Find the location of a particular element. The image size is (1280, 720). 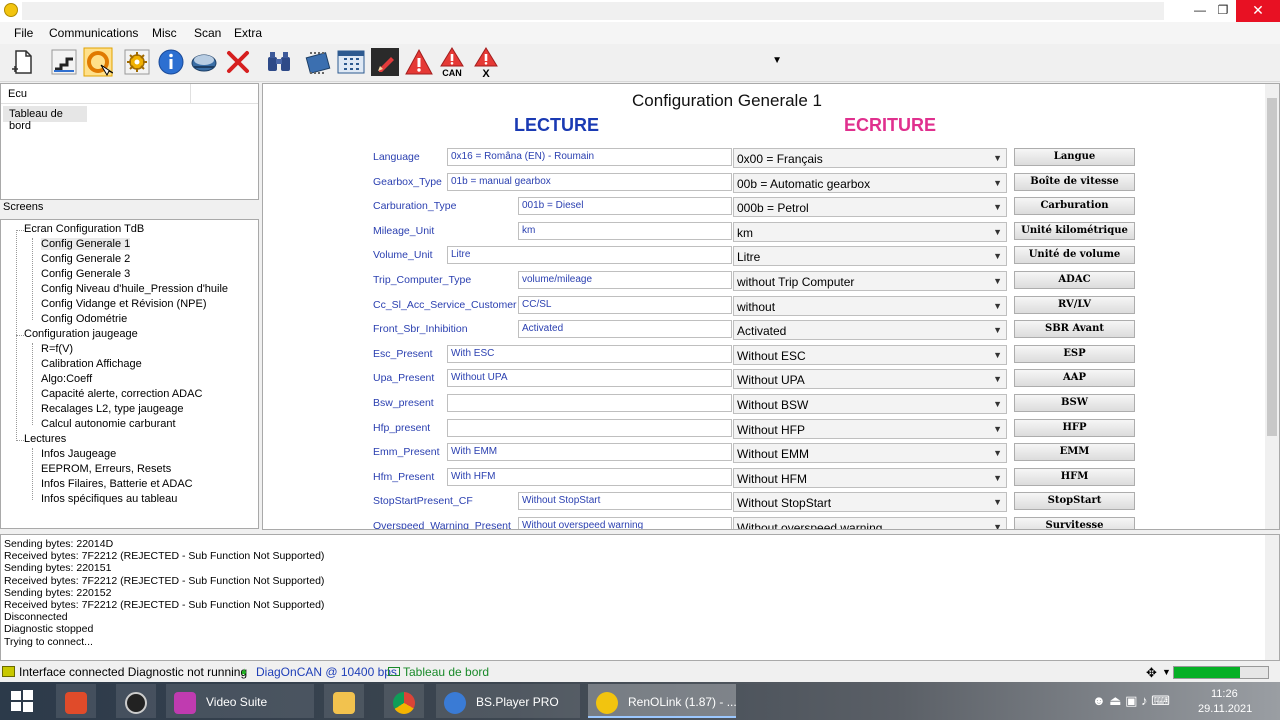

can-warning-icon: CAN is located at coordinates (452, 62).